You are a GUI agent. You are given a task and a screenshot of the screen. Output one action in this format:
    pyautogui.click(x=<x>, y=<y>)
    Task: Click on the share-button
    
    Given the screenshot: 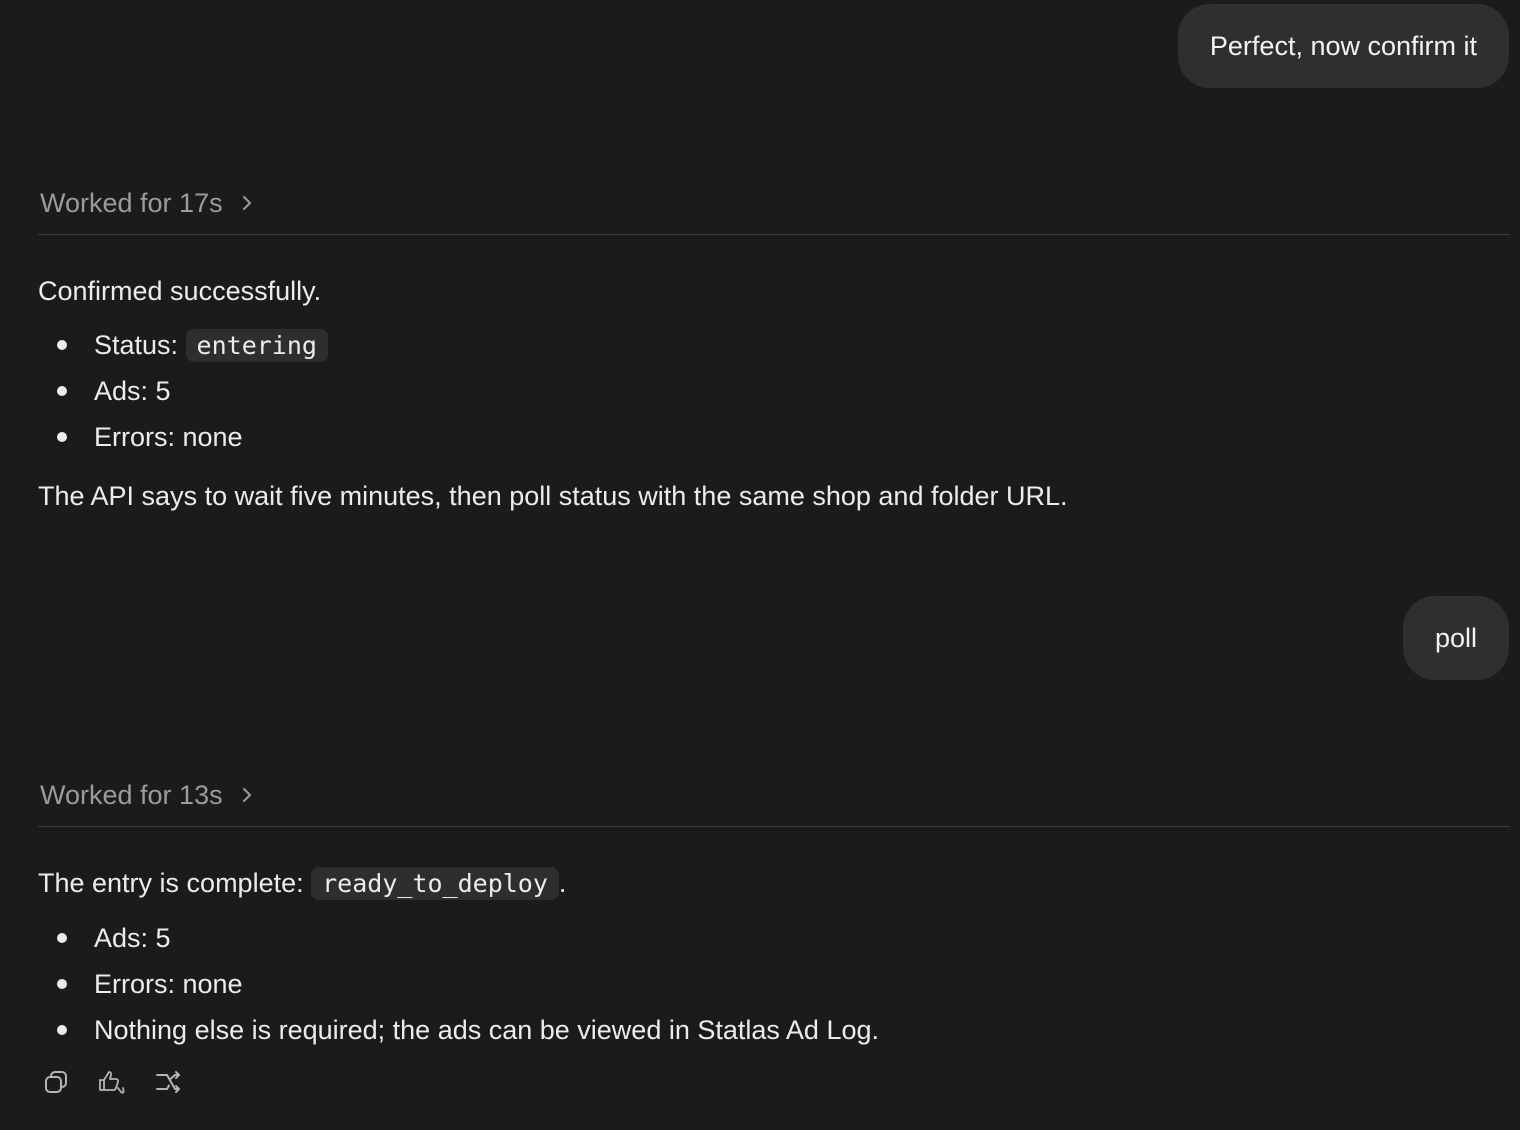 What is the action you would take?
    pyautogui.click(x=168, y=1082)
    